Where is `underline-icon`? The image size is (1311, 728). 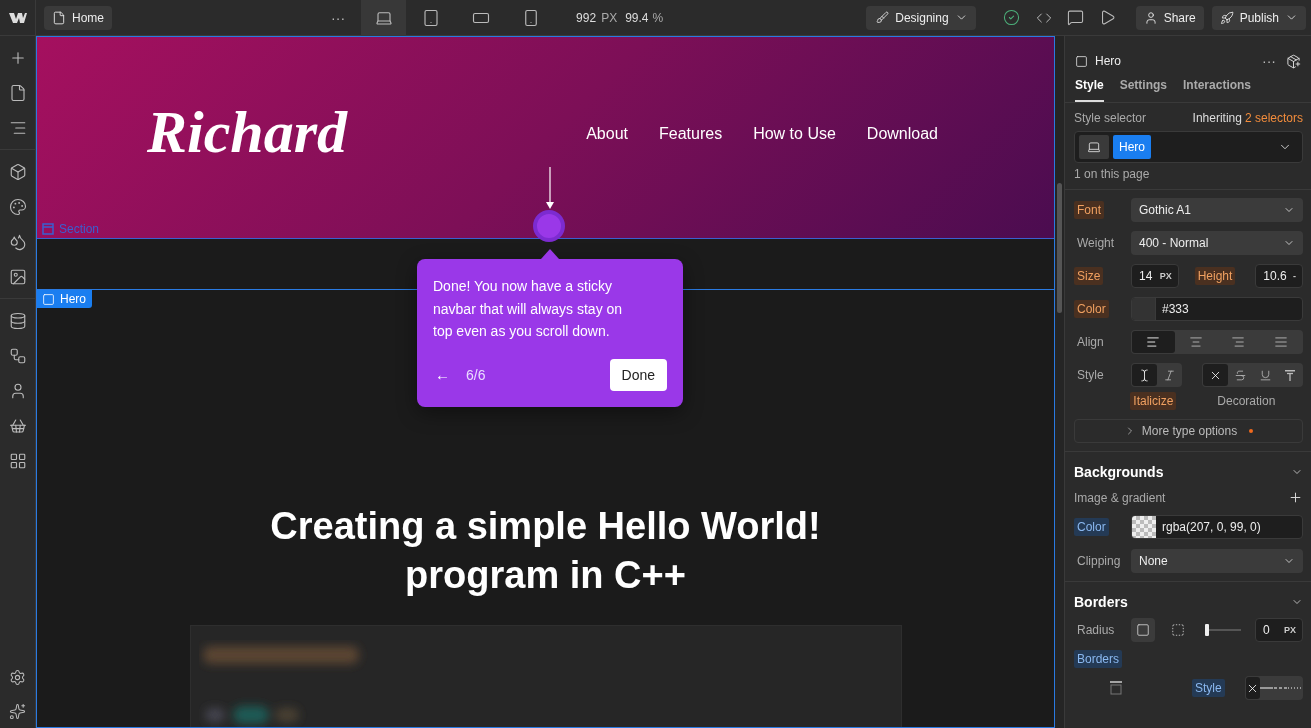
underline-icon is located at coordinates (1265, 375).